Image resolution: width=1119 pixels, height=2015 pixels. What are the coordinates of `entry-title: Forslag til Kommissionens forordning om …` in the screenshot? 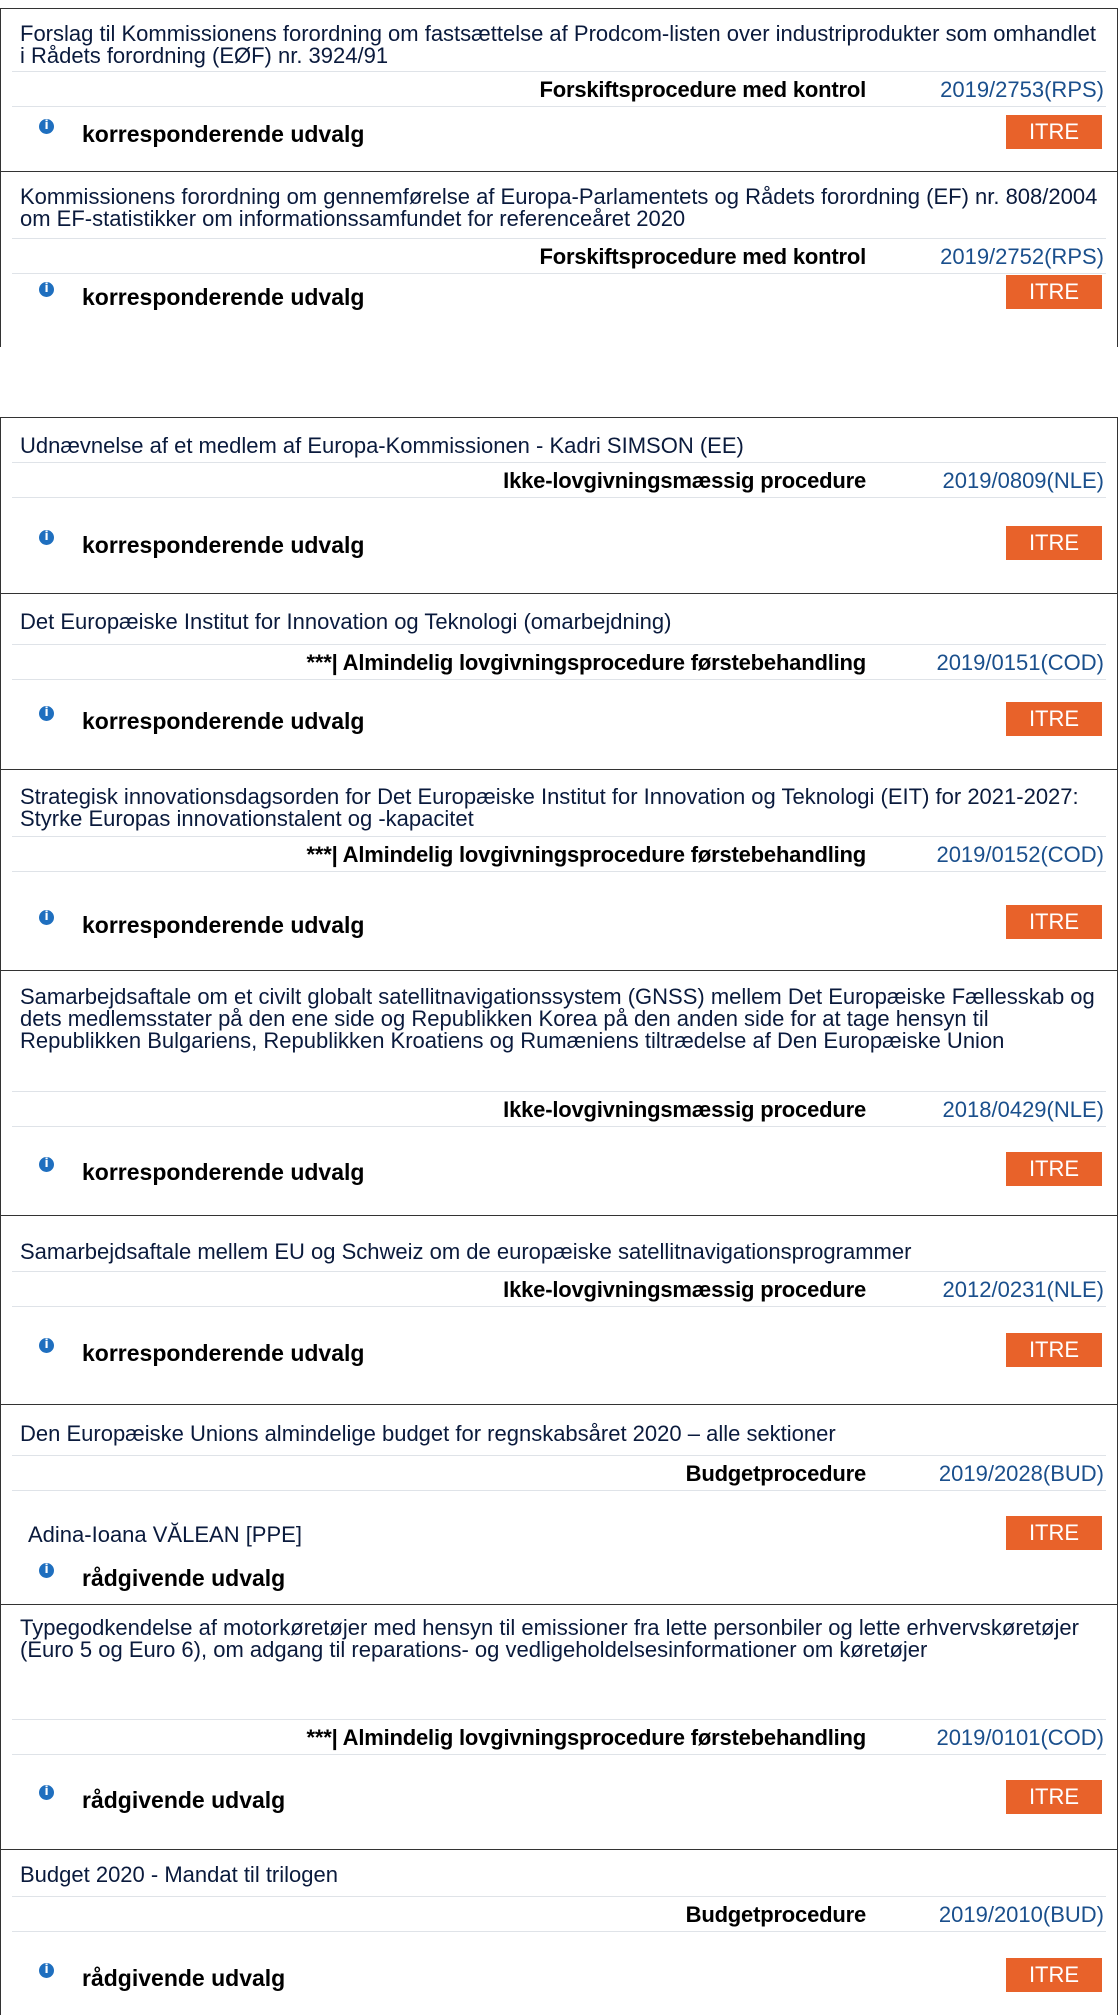 It's located at (562, 45).